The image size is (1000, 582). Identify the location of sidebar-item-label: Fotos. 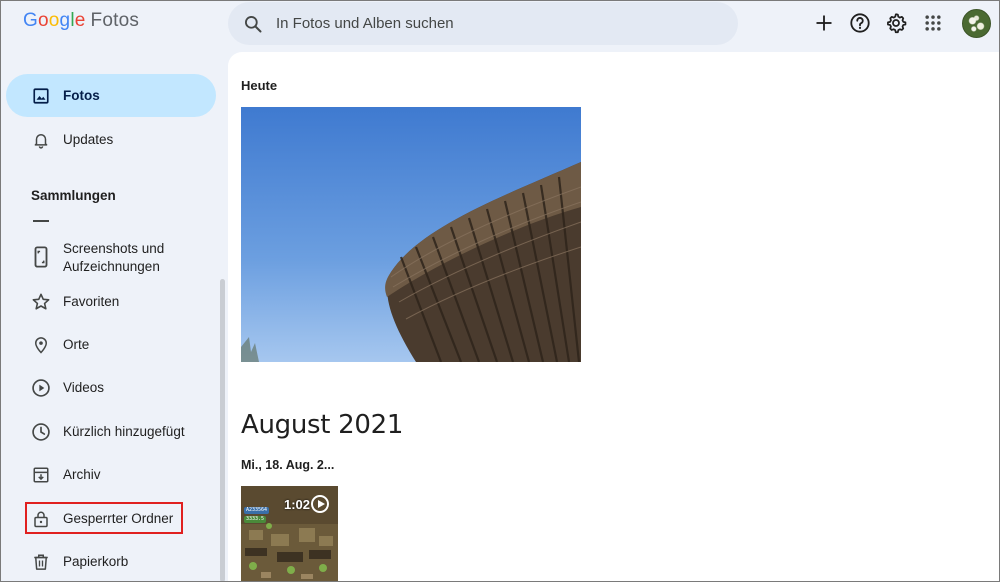
(81, 95).